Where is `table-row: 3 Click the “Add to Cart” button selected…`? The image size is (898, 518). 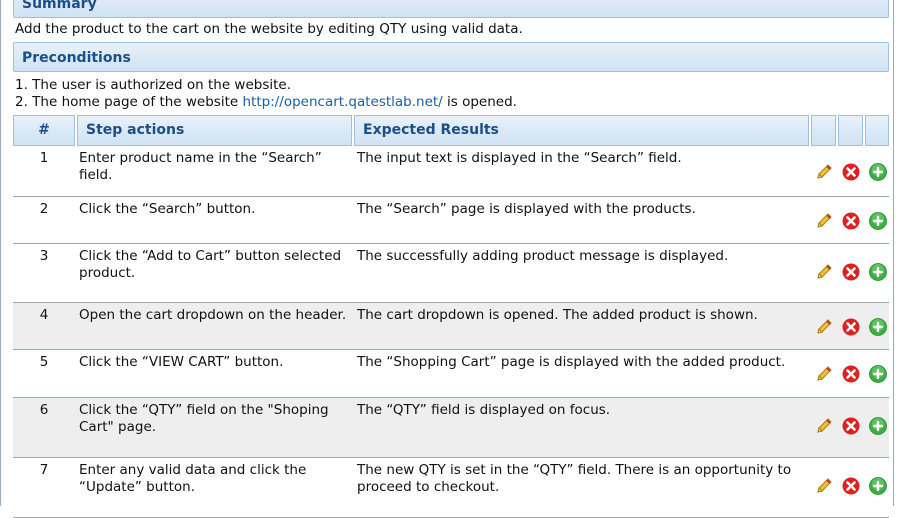
table-row: 3 Click the “Add to Cart” button selected… is located at coordinates (451, 273).